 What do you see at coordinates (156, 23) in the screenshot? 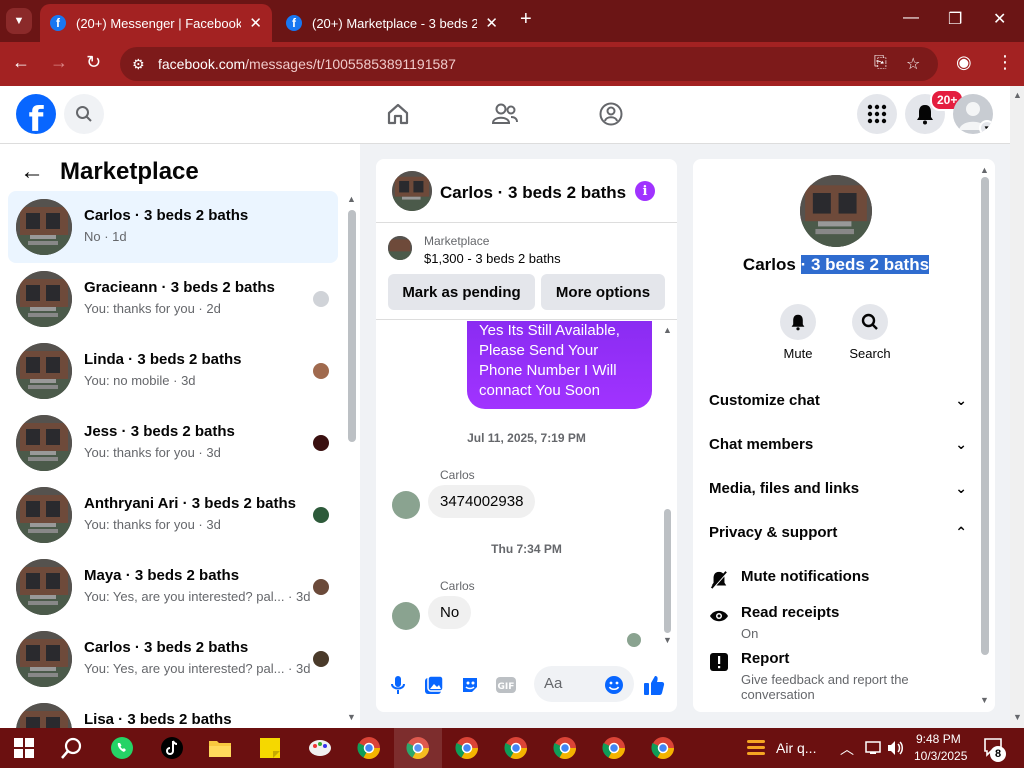
I see `tab-messenger: f (20+) Messenger | Facebook ✕` at bounding box center [156, 23].